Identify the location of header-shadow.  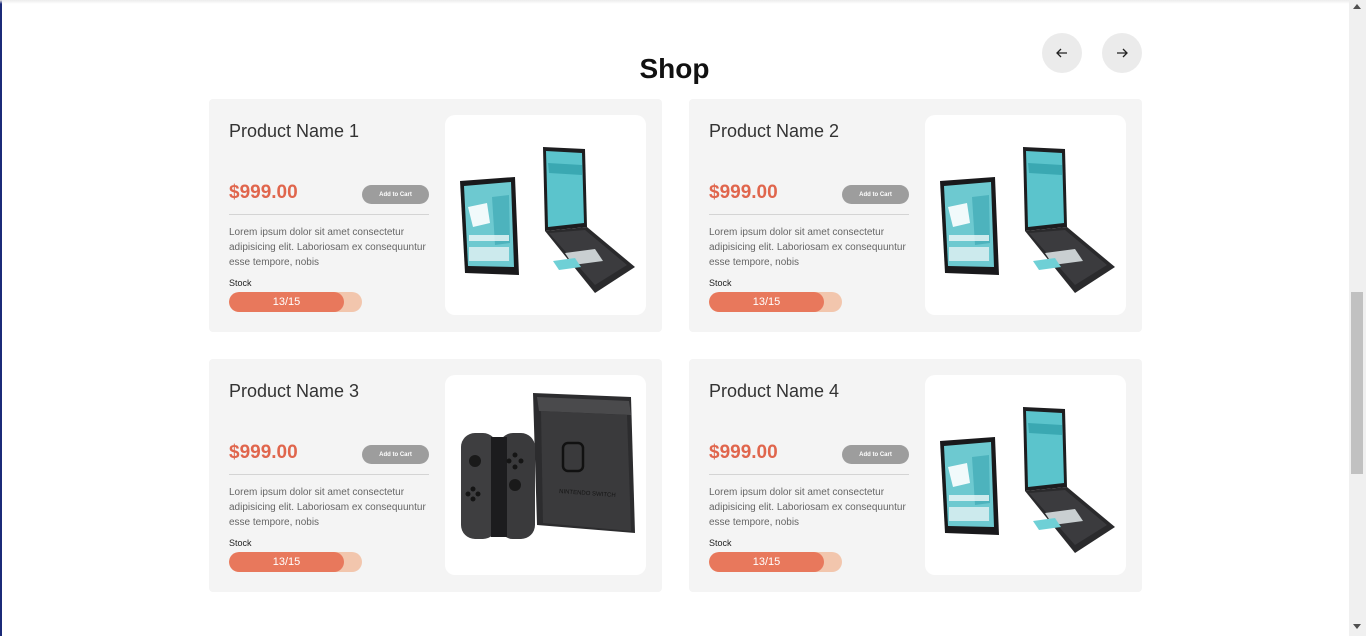
(674, 2).